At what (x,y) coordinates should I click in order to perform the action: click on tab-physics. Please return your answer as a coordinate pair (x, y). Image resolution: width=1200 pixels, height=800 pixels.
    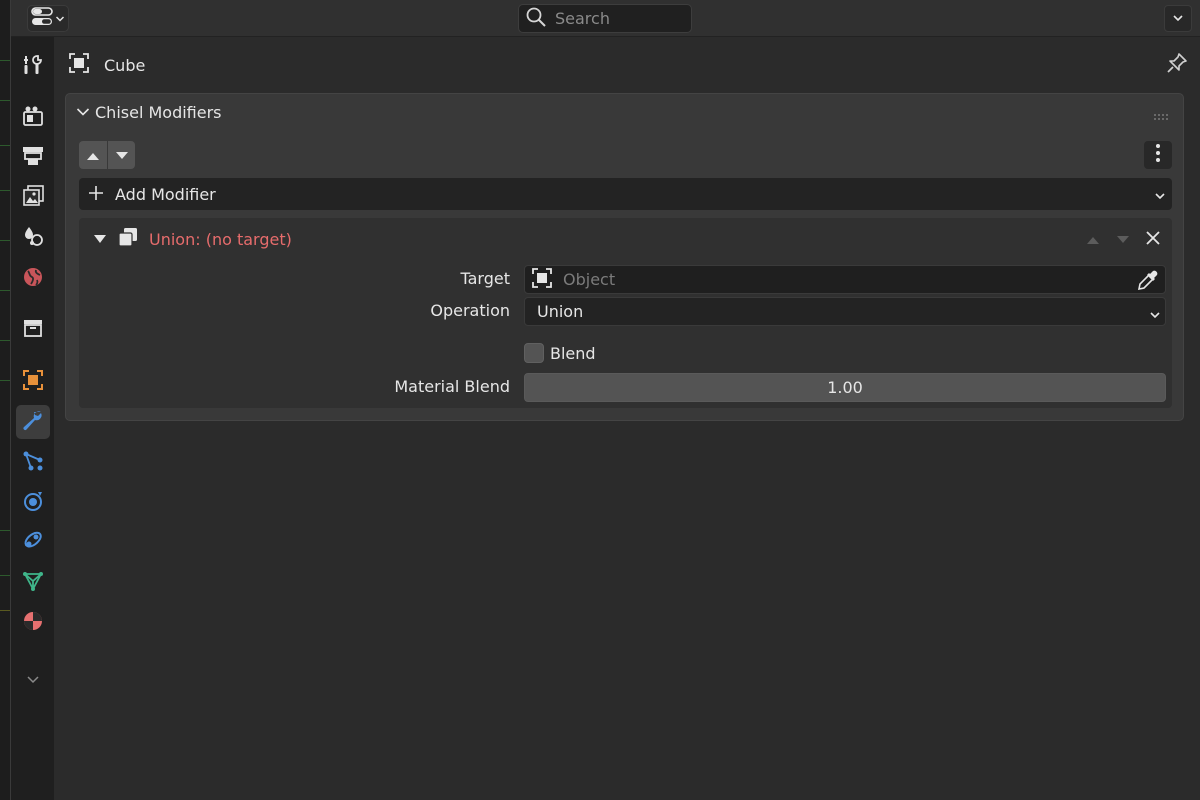
    Looking at the image, I should click on (33, 503).